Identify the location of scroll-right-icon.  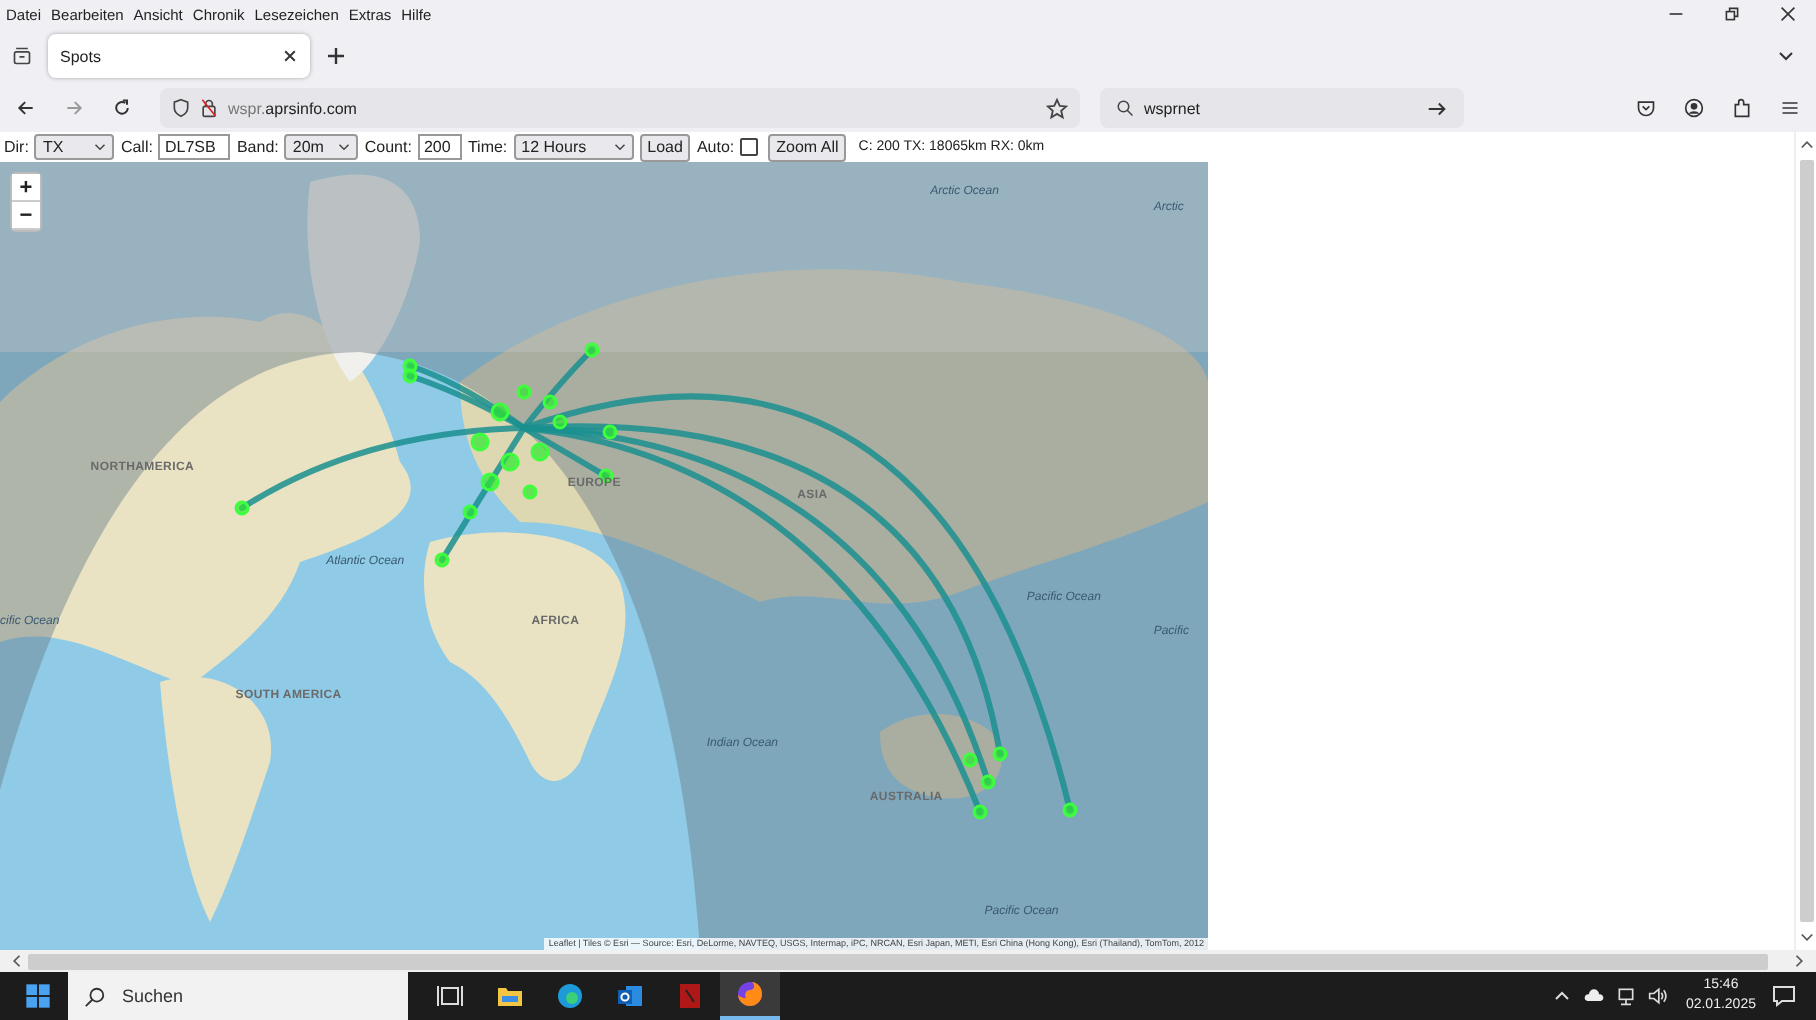
(1800, 961).